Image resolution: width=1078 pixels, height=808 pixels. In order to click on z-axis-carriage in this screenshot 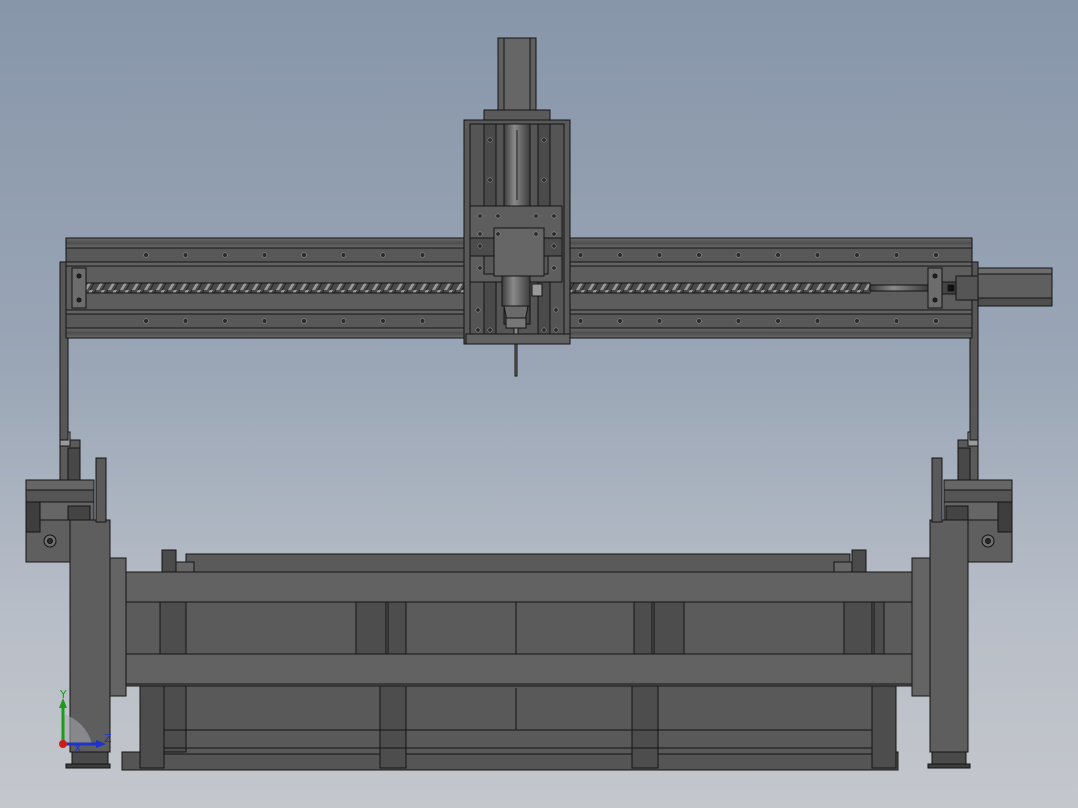, I will do `click(517, 207)`.